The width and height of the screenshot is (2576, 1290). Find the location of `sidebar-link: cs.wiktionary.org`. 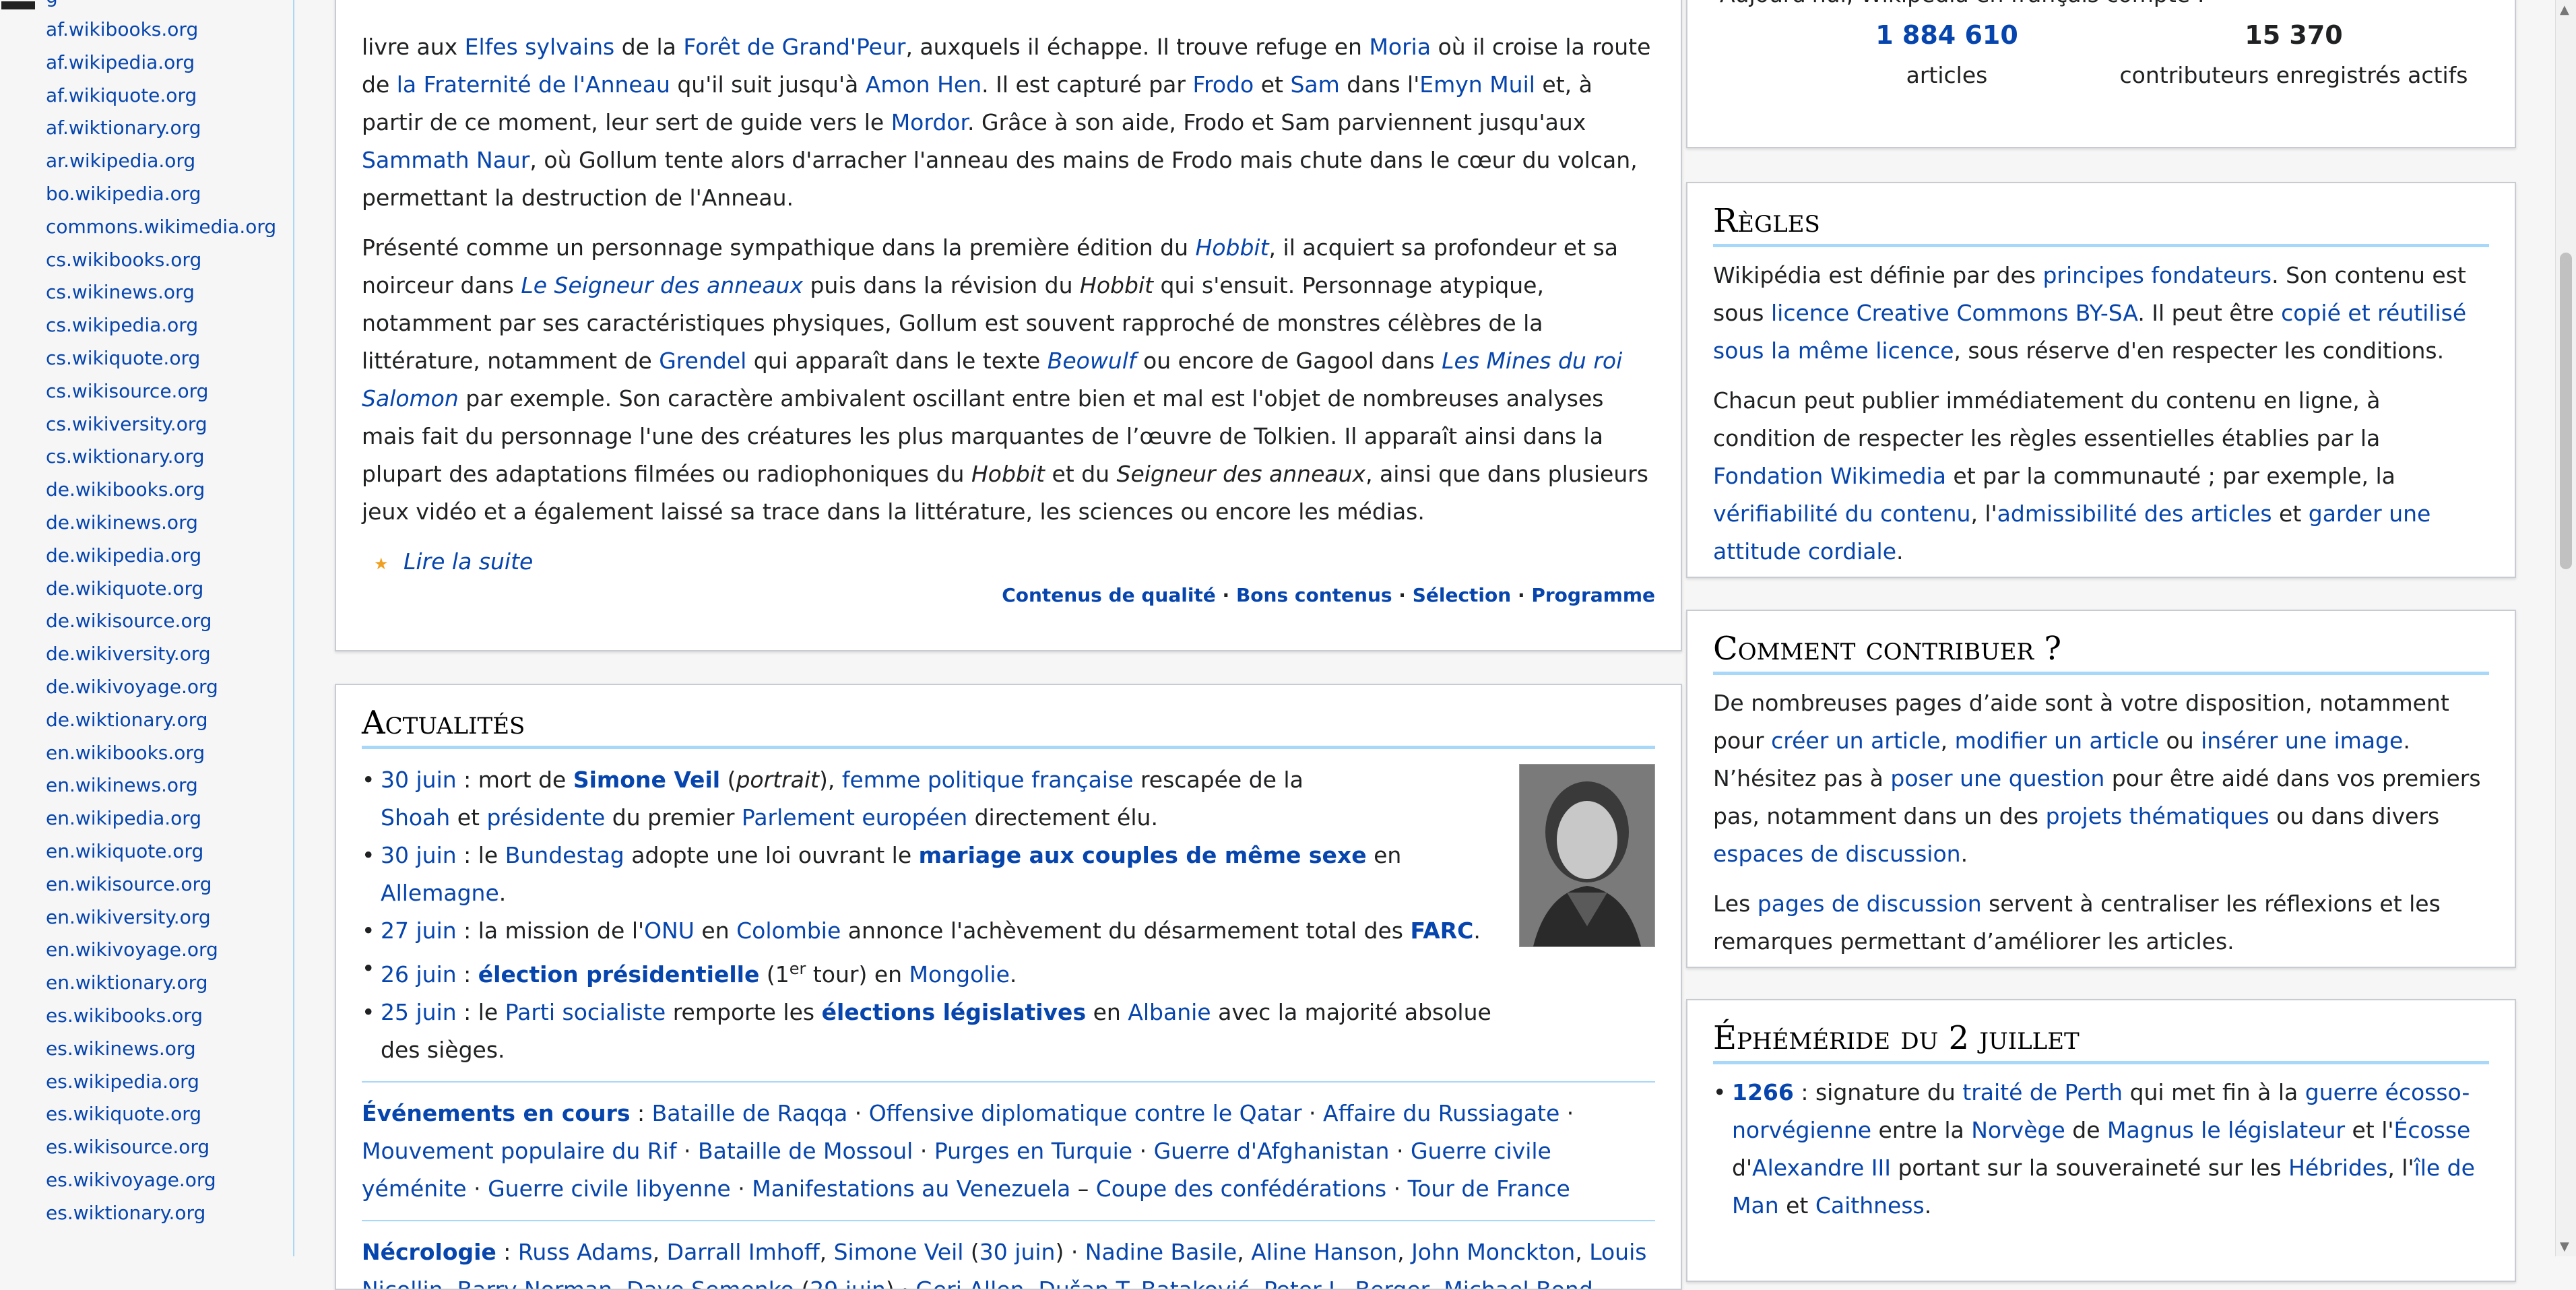

sidebar-link: cs.wiktionary.org is located at coordinates (125, 457).